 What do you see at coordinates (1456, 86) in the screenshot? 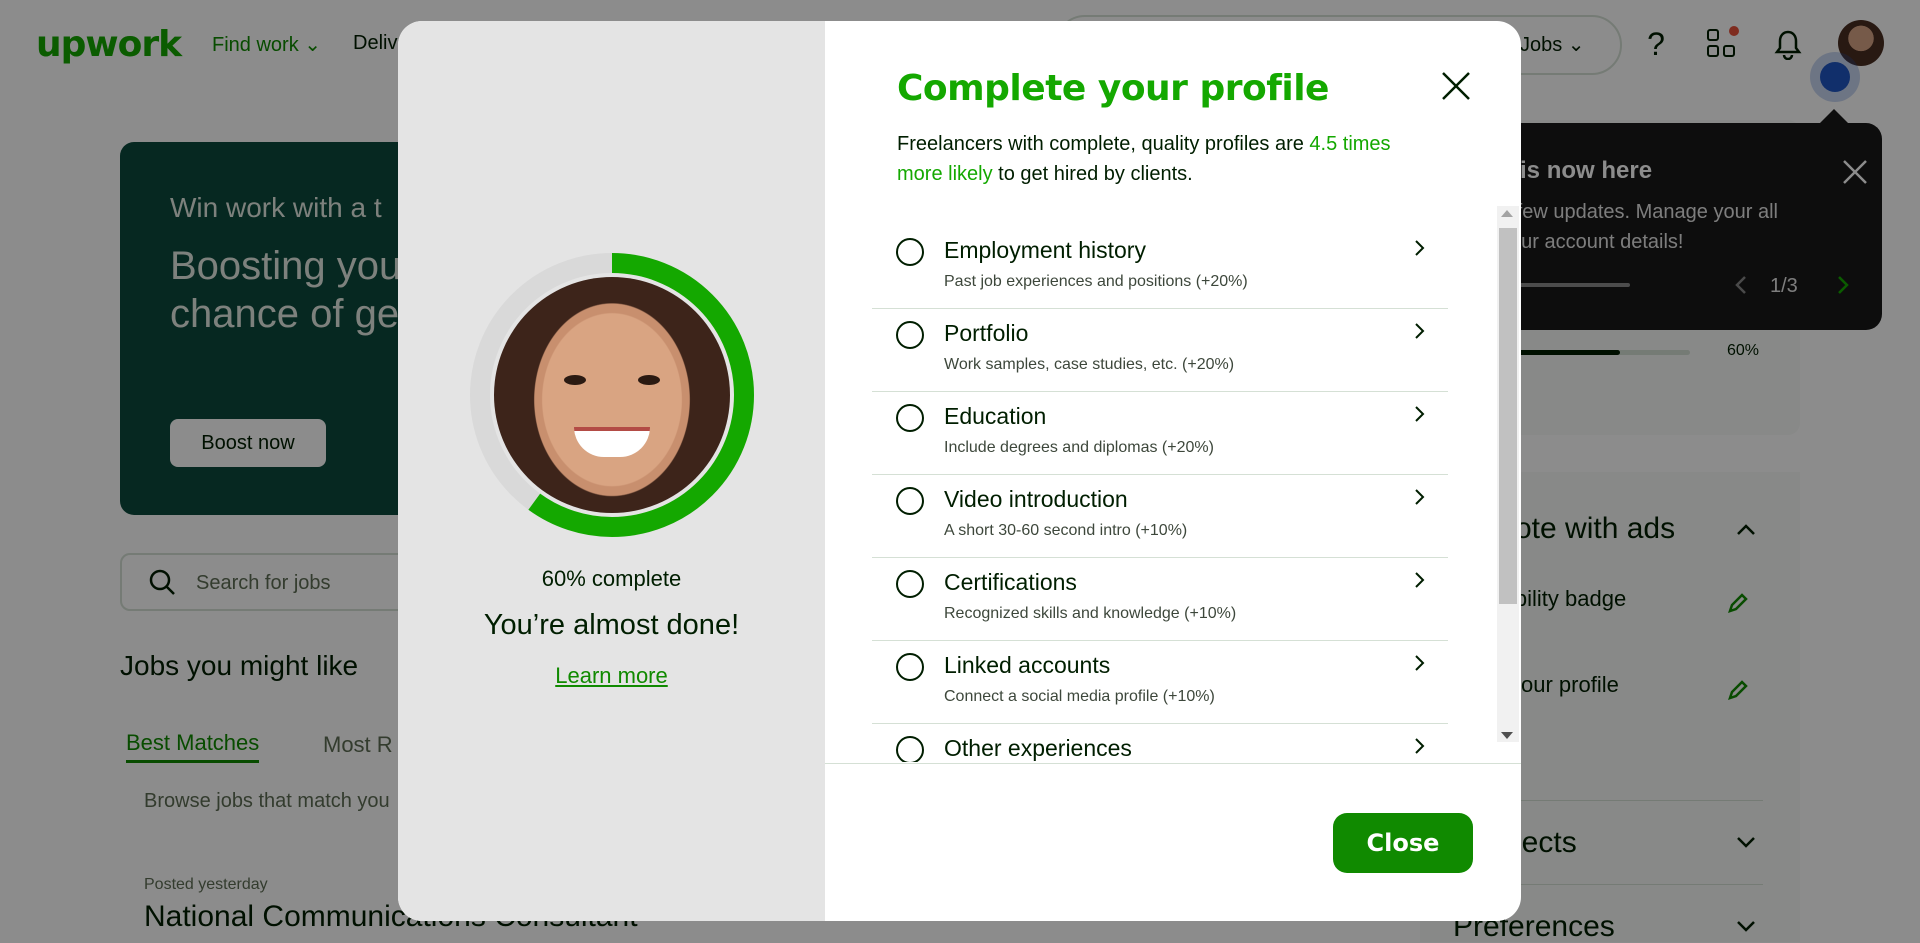
I see `close-icon` at bounding box center [1456, 86].